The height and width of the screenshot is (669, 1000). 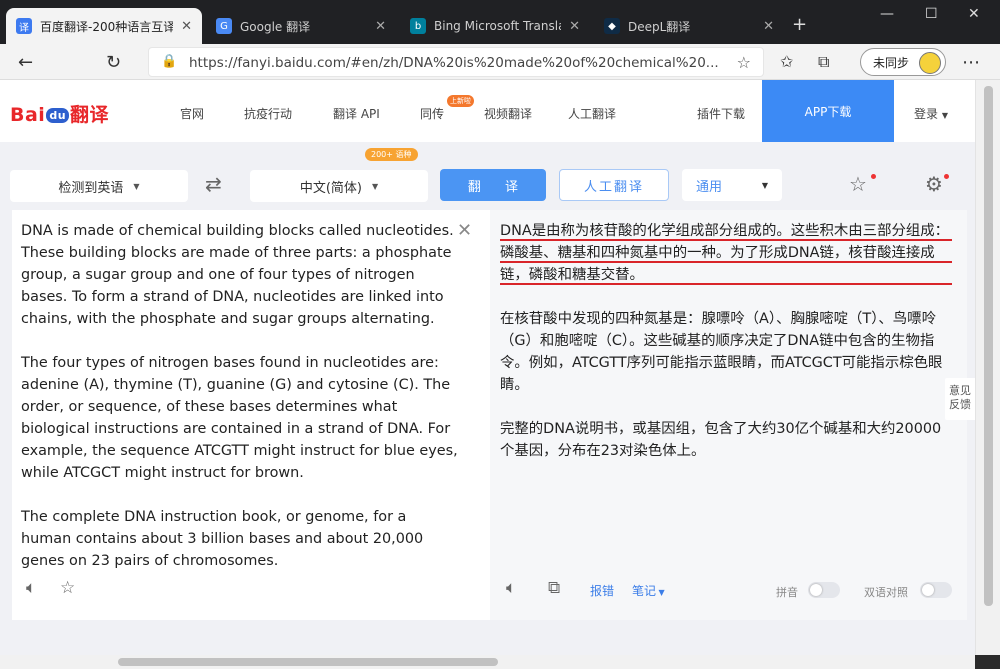 I want to click on add-favorite-icon: ☆, so click(x=744, y=62).